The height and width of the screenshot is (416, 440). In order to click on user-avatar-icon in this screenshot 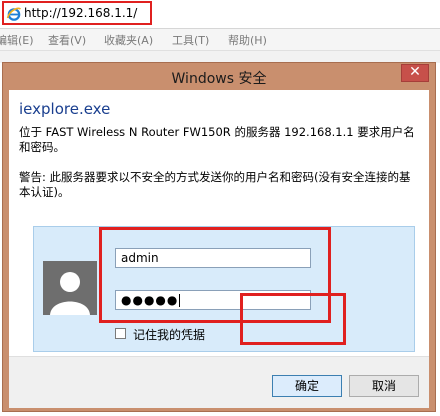, I will do `click(70, 288)`.